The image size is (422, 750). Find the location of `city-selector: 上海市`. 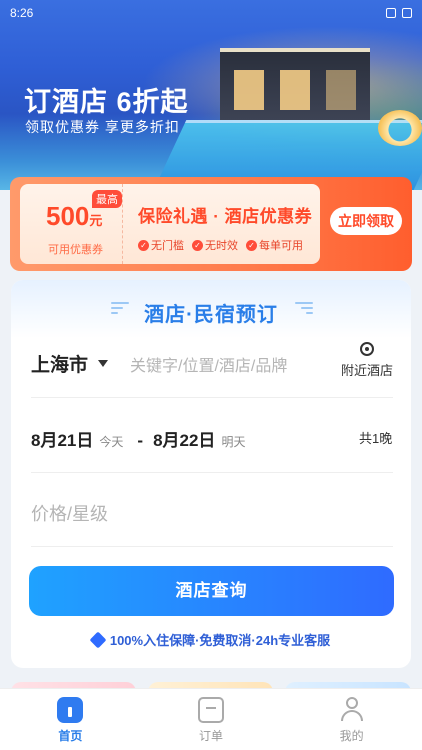

city-selector: 上海市 is located at coordinates (70, 363).